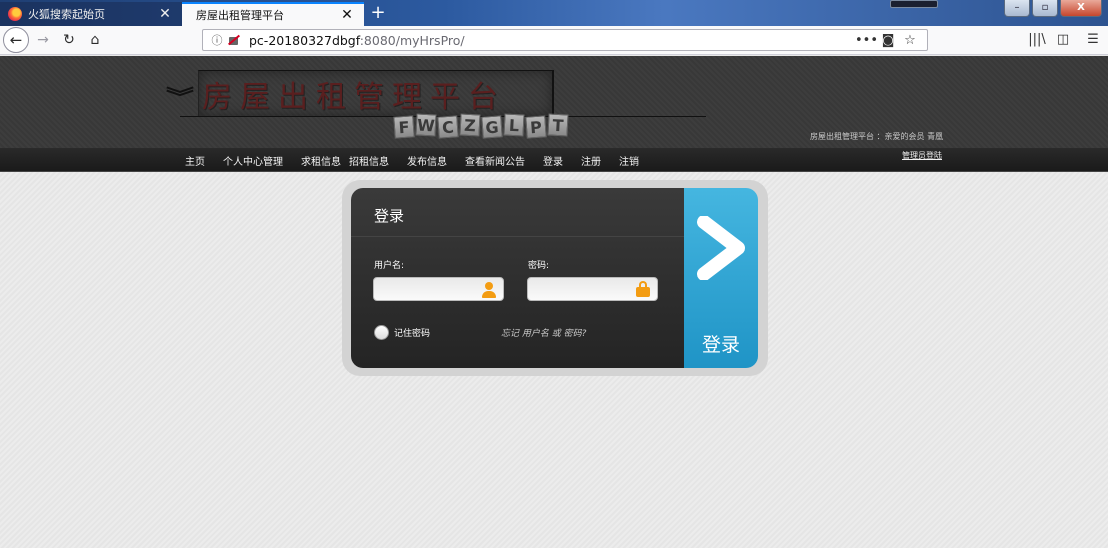 The width and height of the screenshot is (1108, 548). I want to click on login-submit-button: 登录, so click(721, 278).